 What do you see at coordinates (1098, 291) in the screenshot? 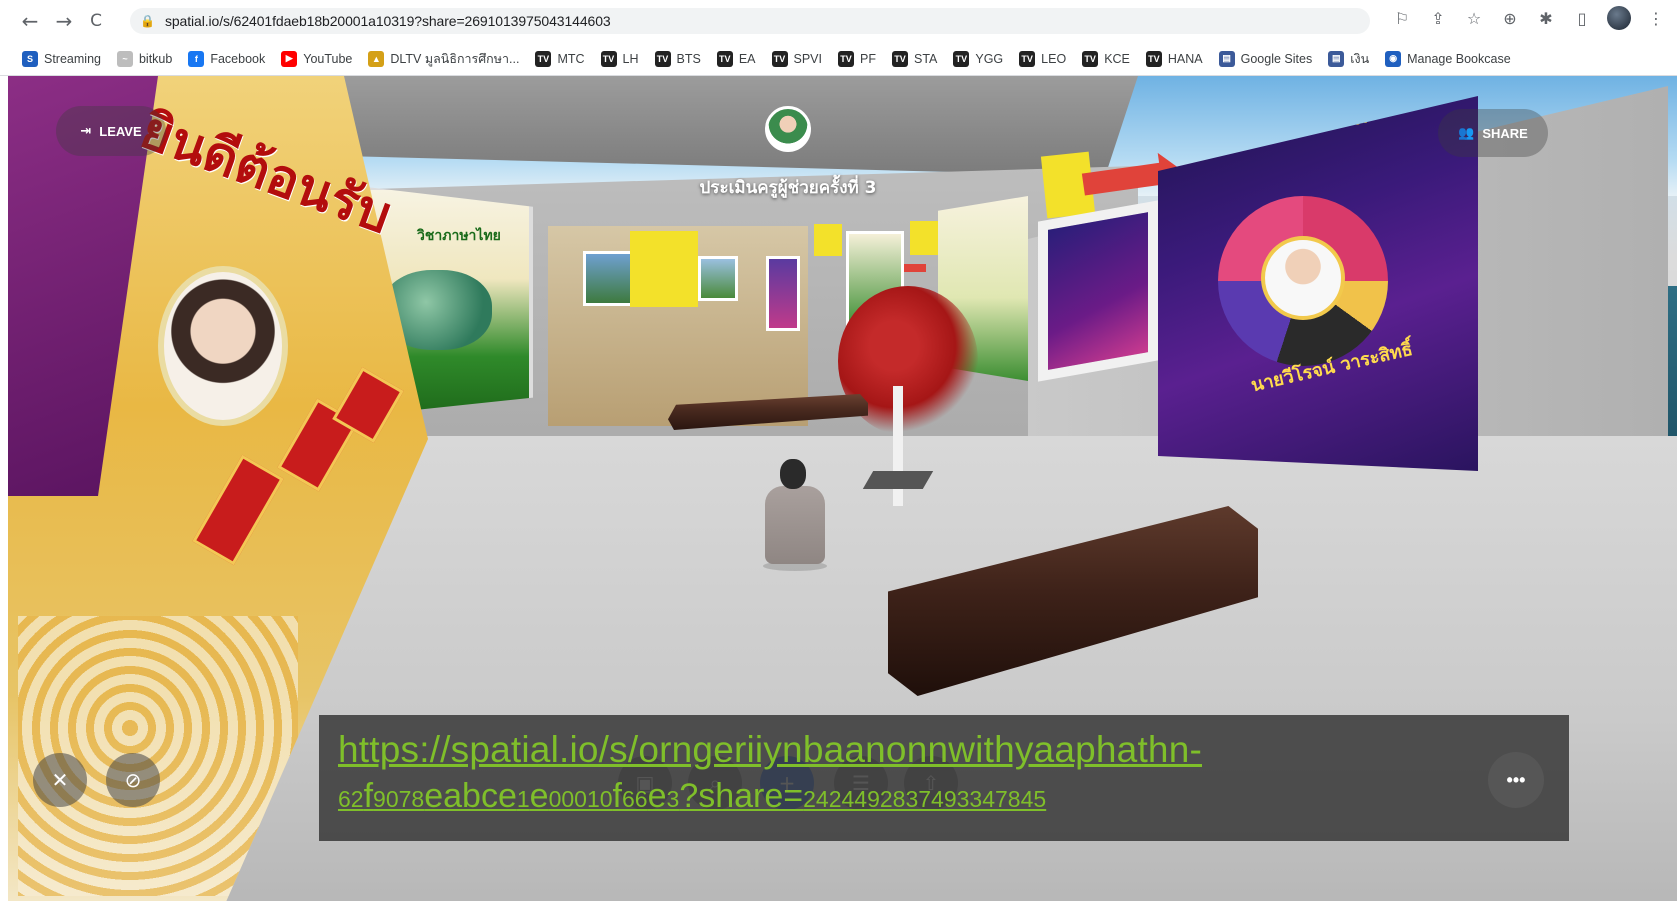
I see `performance-poster-framed` at bounding box center [1098, 291].